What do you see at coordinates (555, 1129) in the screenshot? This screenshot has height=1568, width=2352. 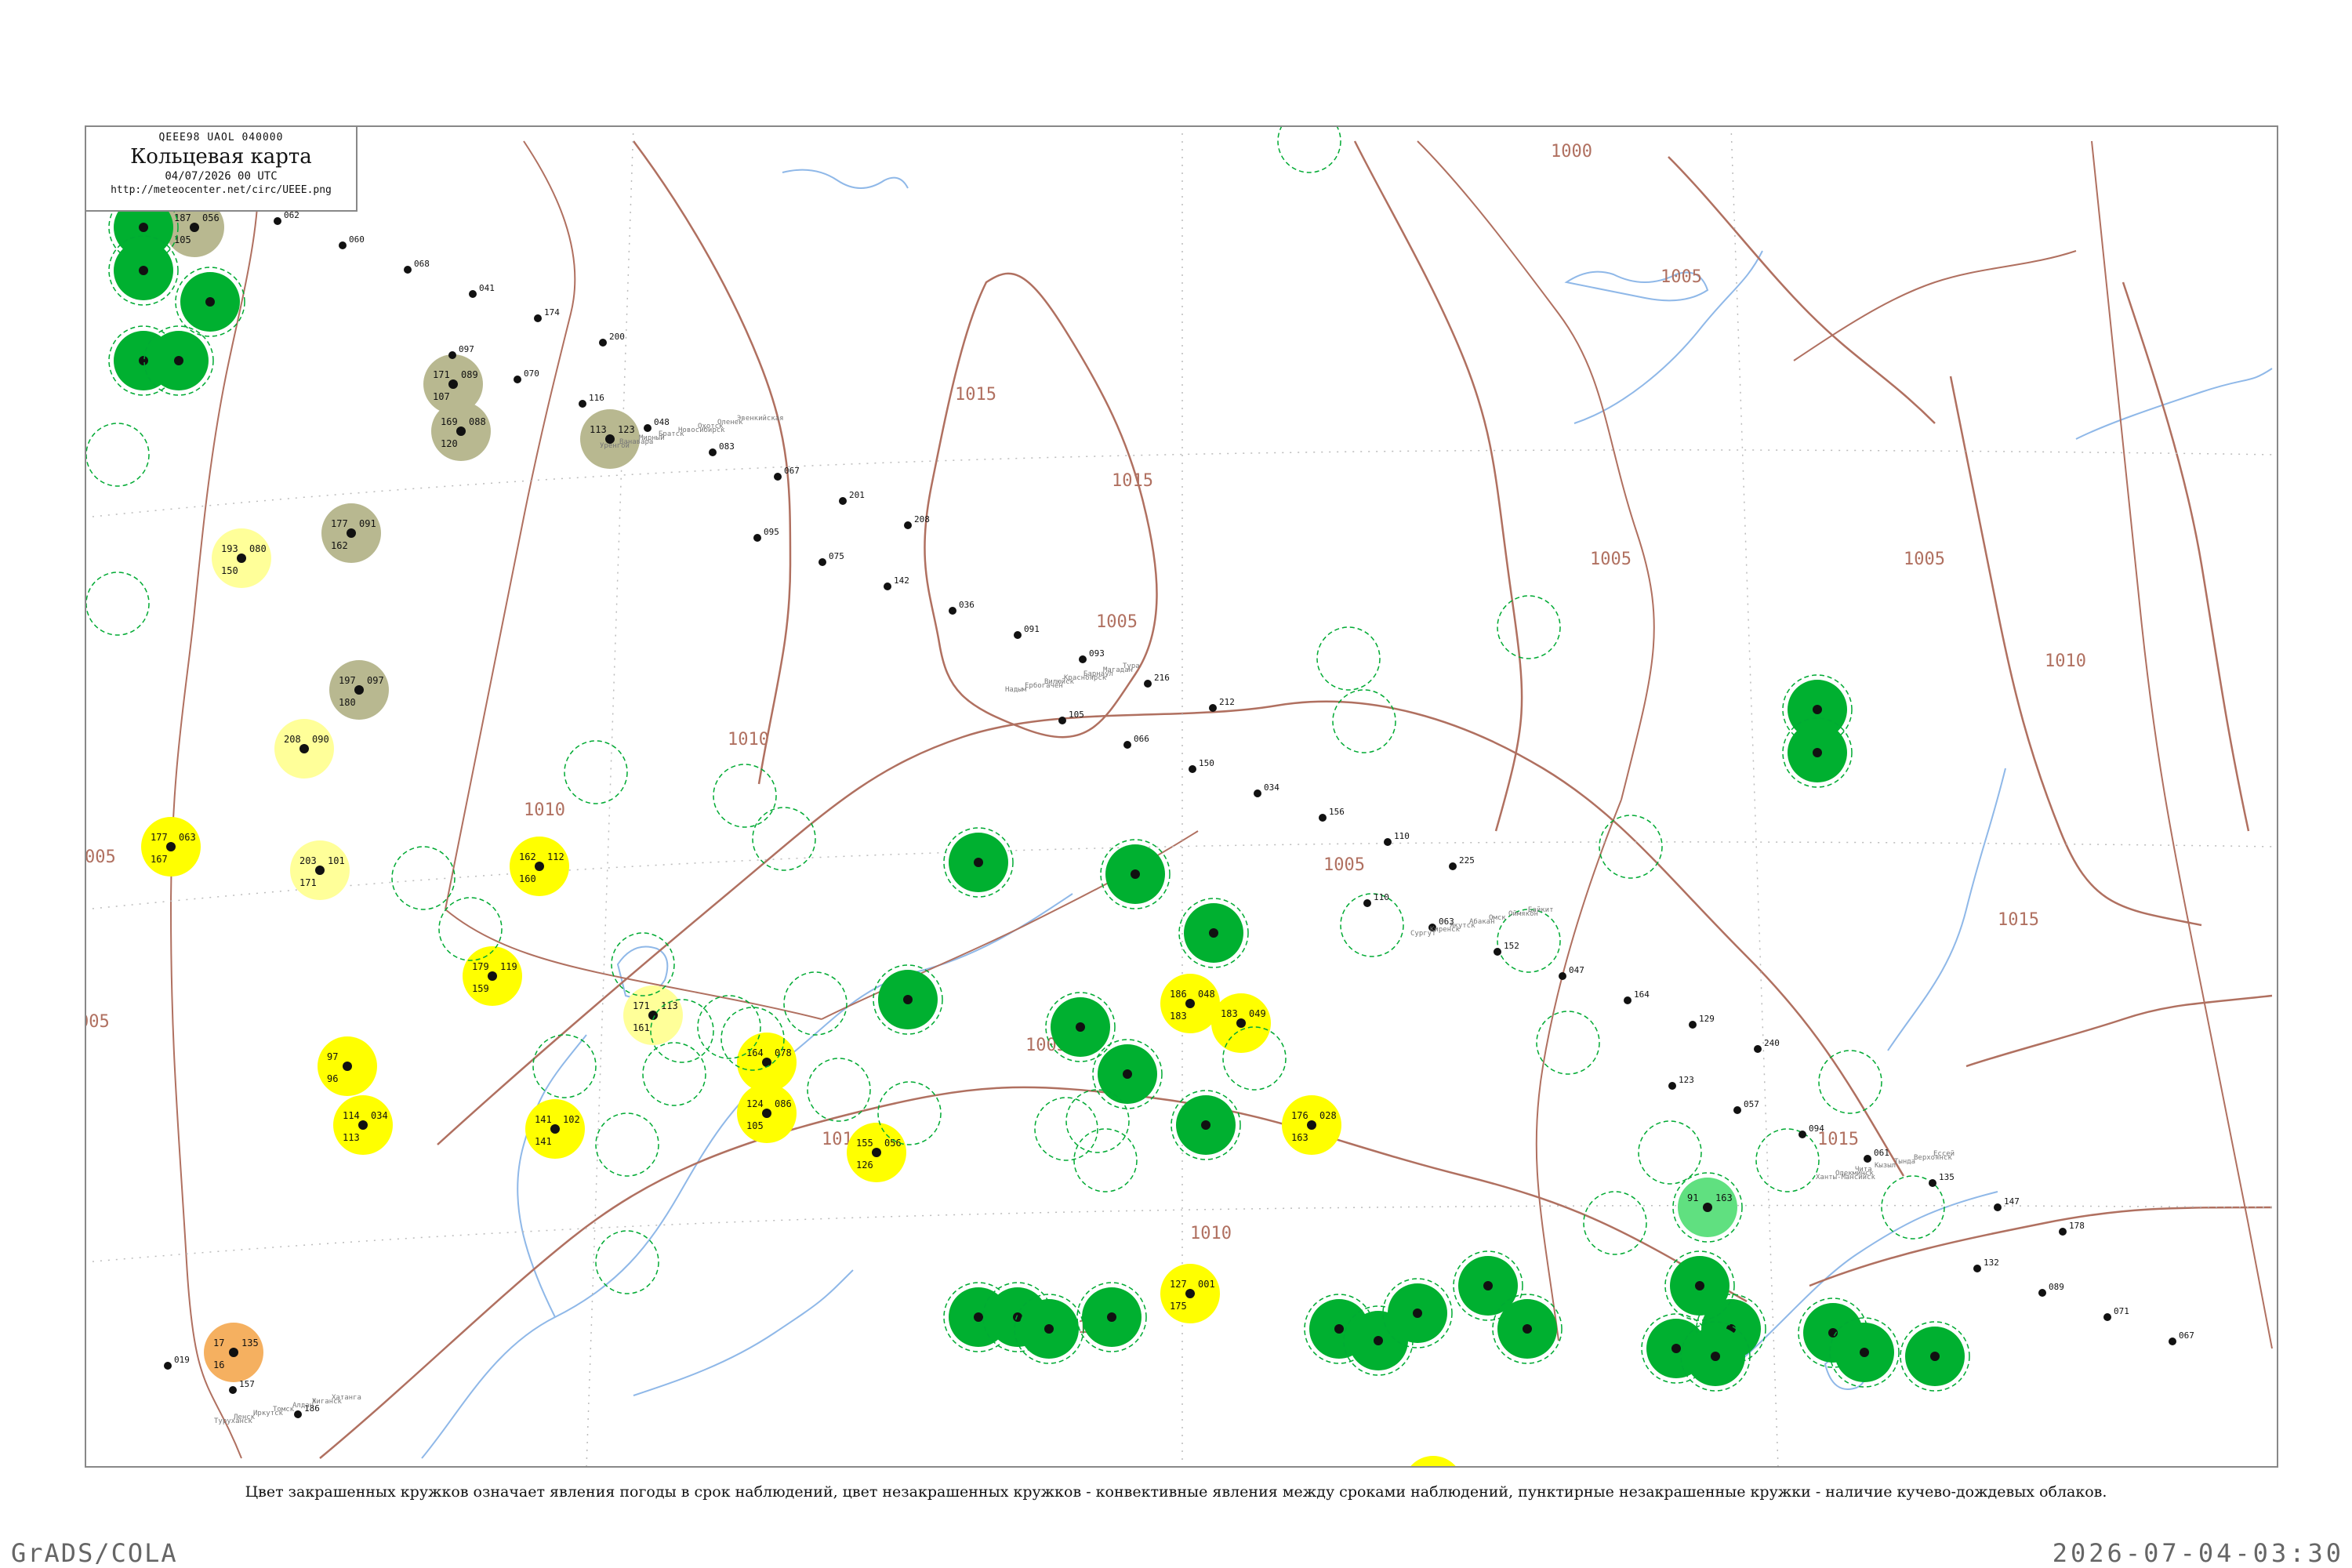 I see `station-circle: 141 102 141` at bounding box center [555, 1129].